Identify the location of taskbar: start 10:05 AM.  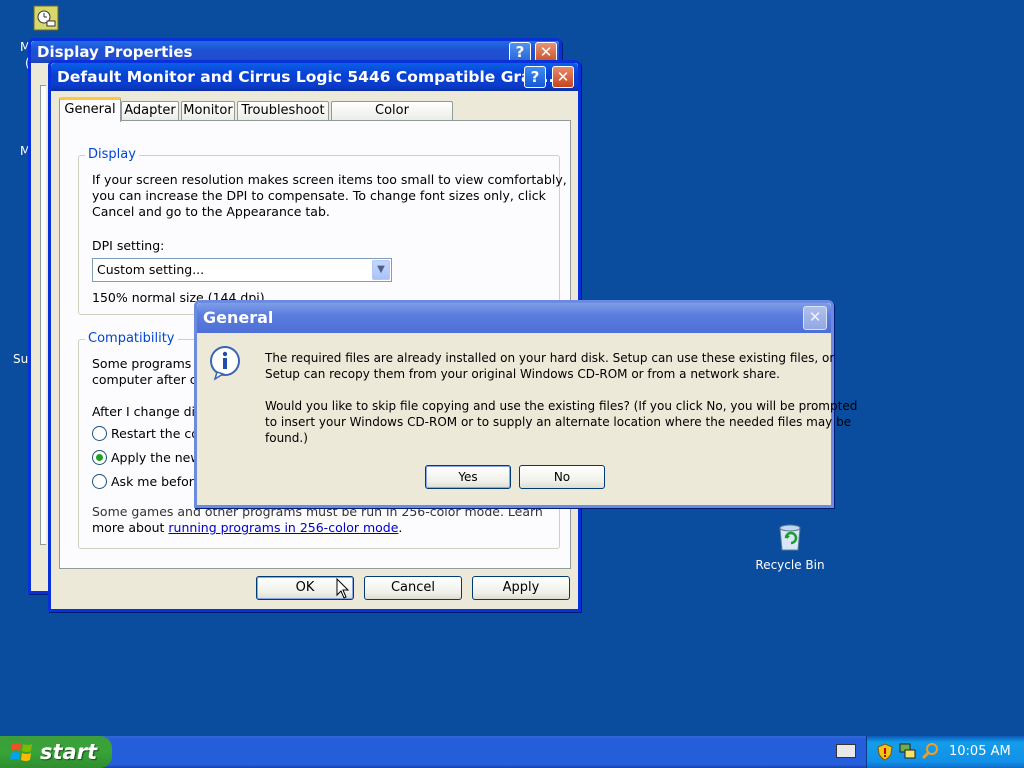
(512, 752).